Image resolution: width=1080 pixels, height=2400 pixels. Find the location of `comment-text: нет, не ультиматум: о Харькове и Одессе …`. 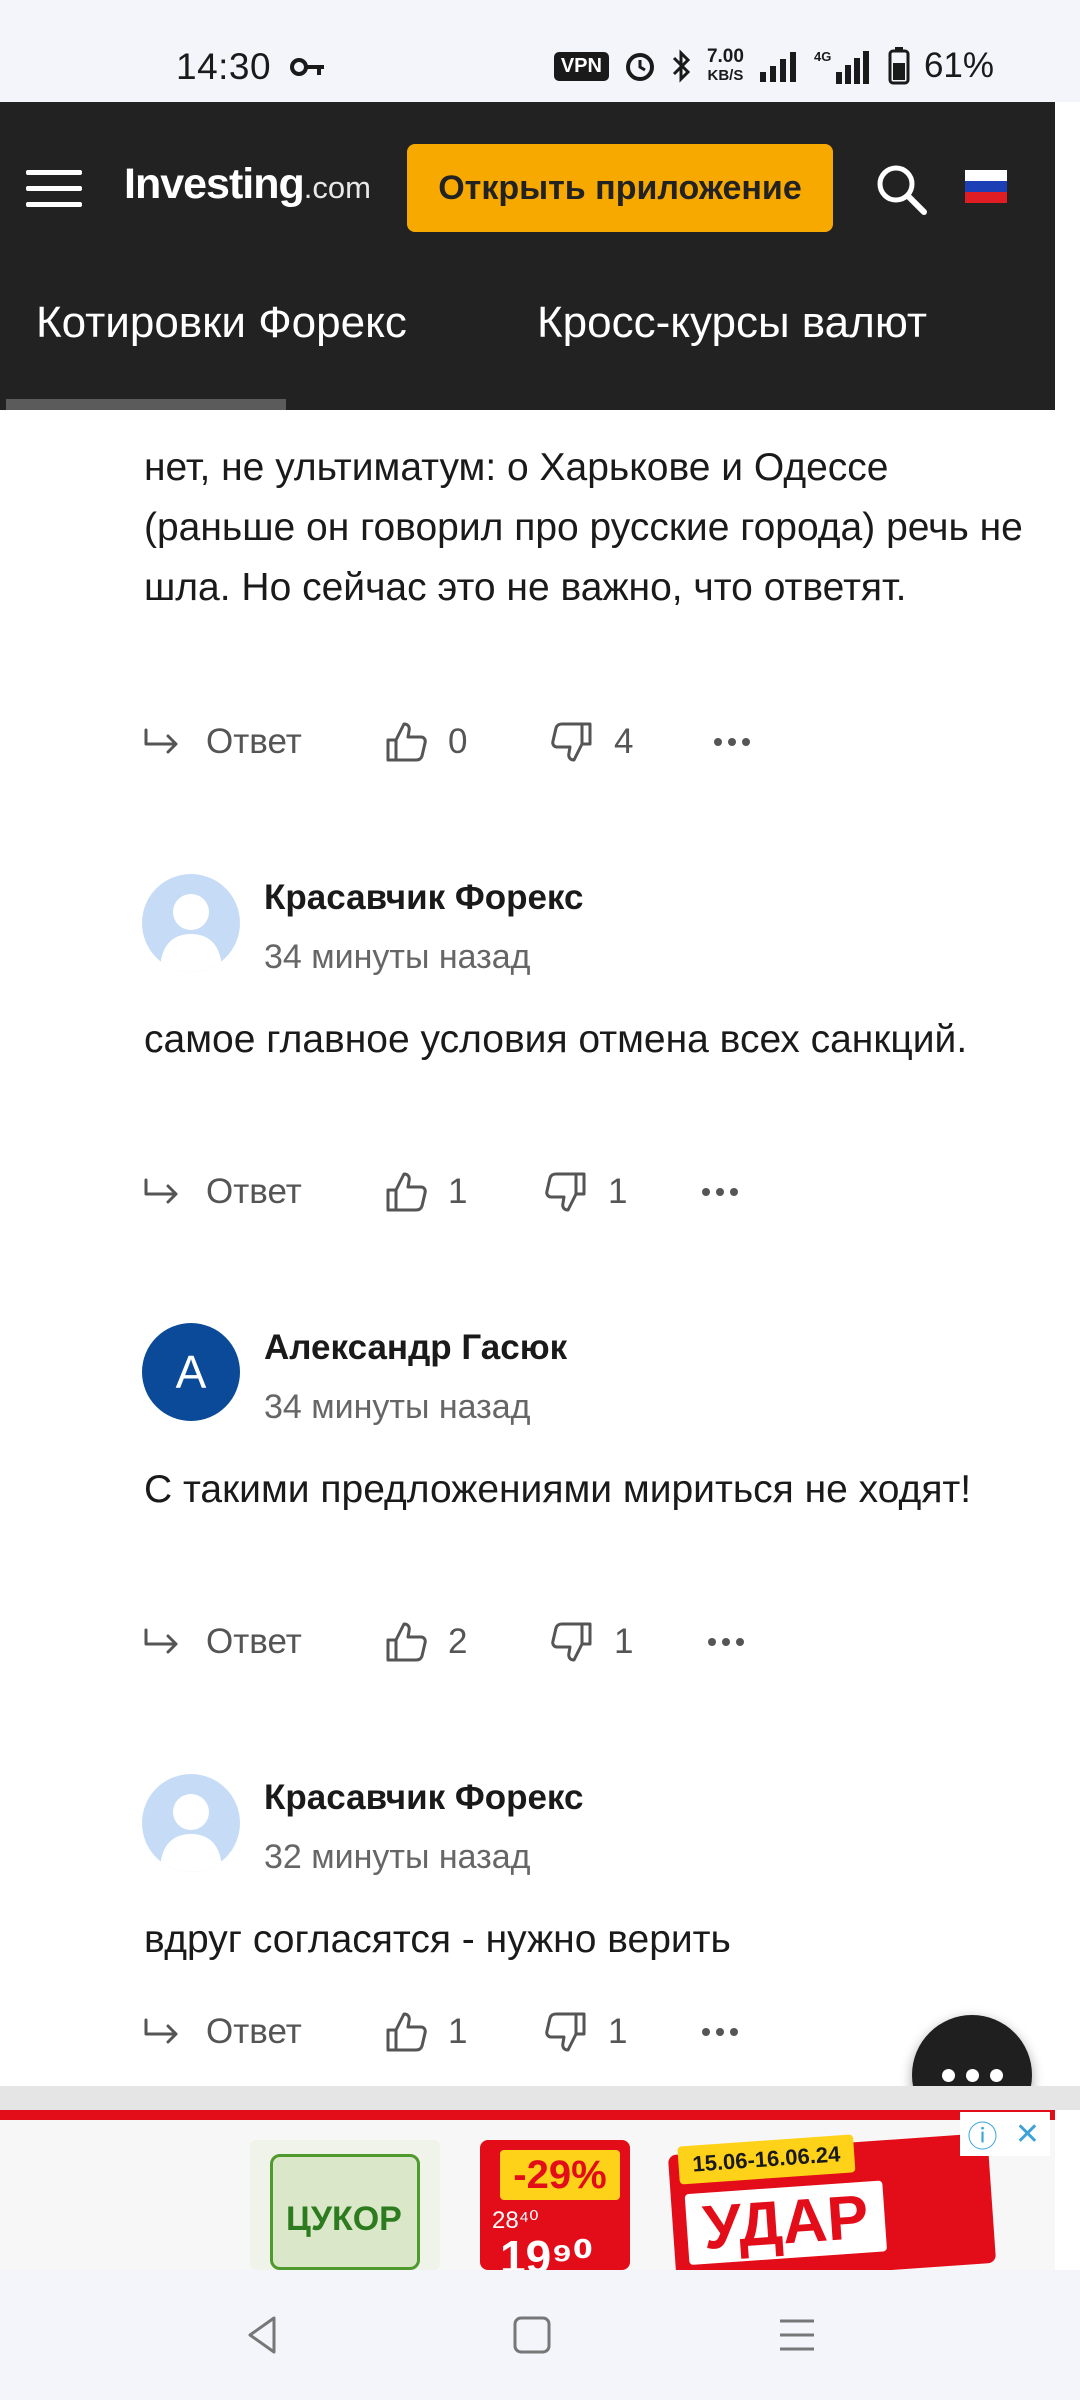

comment-text: нет, не ультиматум: о Харькове и Одессе … is located at coordinates (583, 527).